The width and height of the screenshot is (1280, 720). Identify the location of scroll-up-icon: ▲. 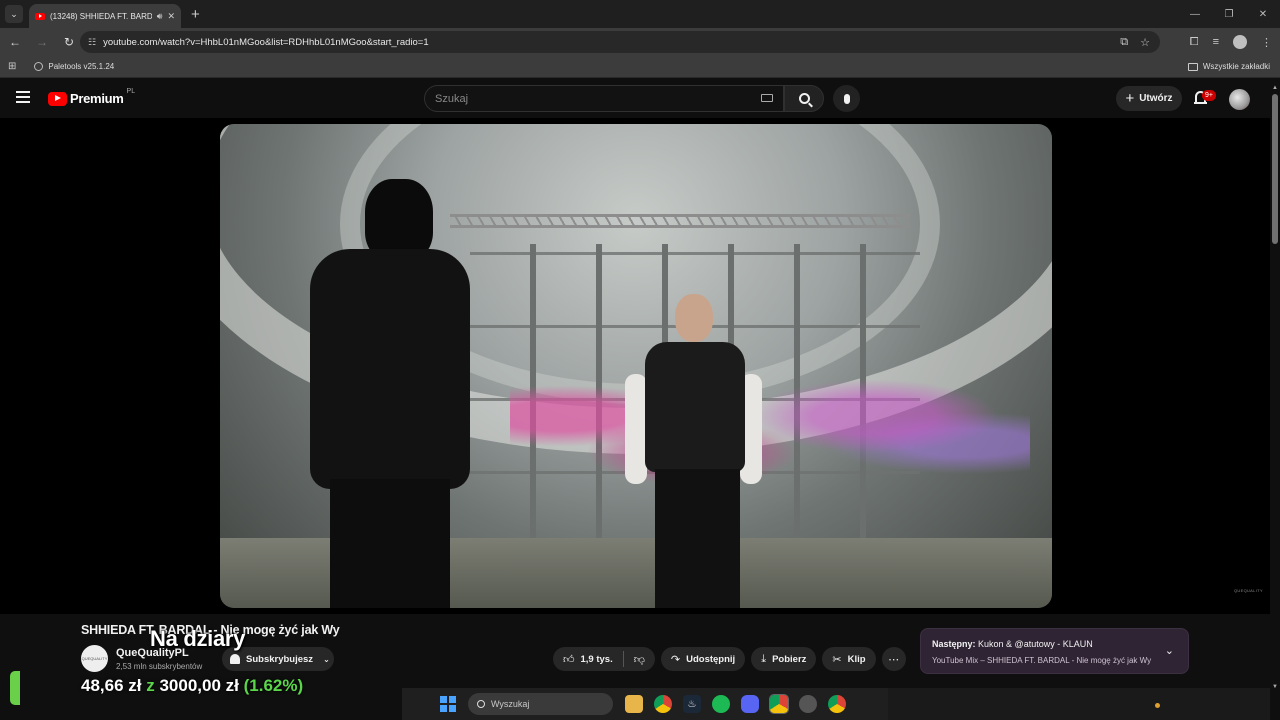
(1275, 88).